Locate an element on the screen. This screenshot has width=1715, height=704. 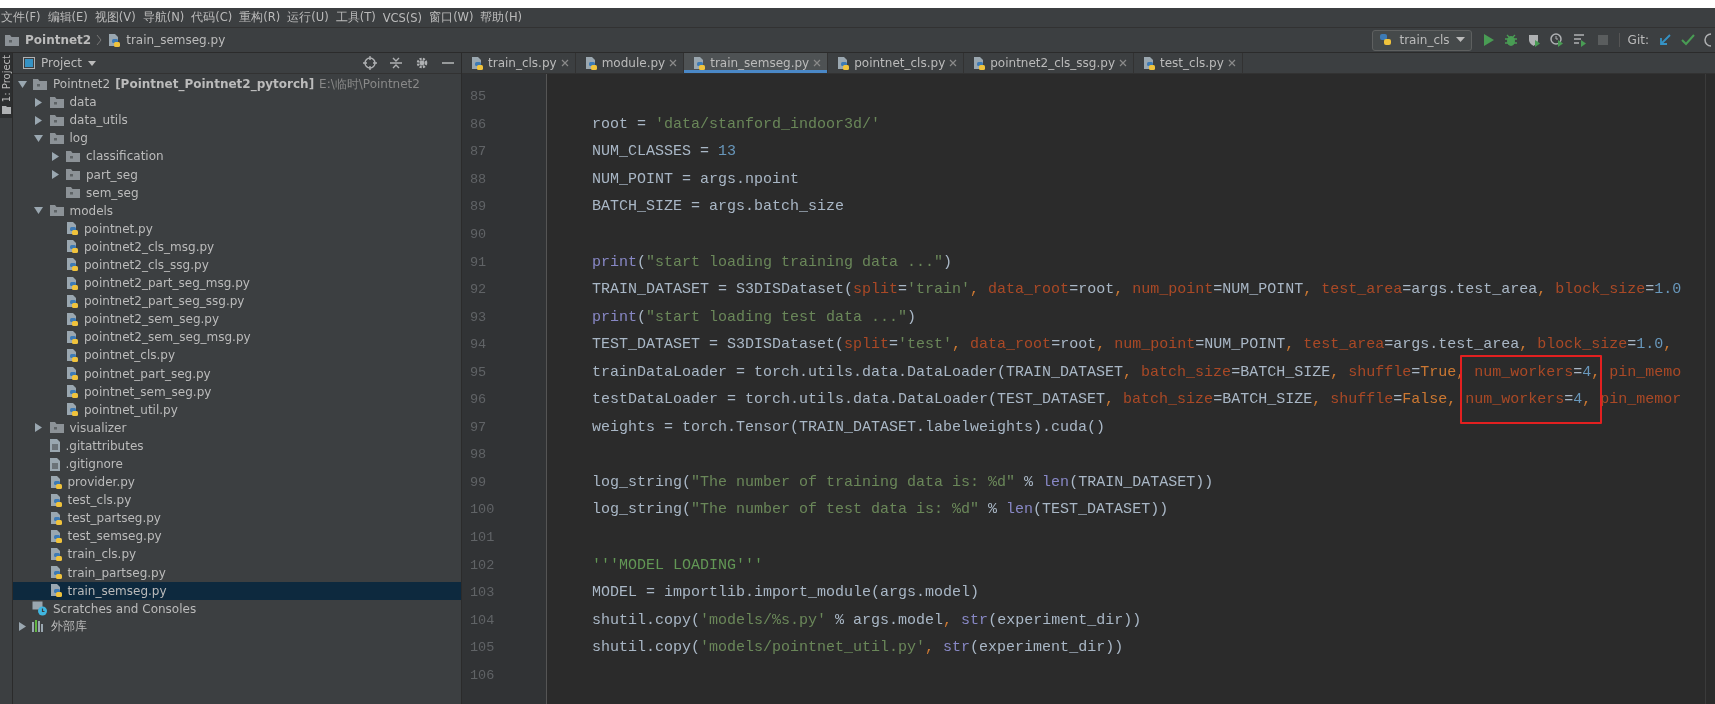
menu-item: 导航(N) is located at coordinates (166, 17).